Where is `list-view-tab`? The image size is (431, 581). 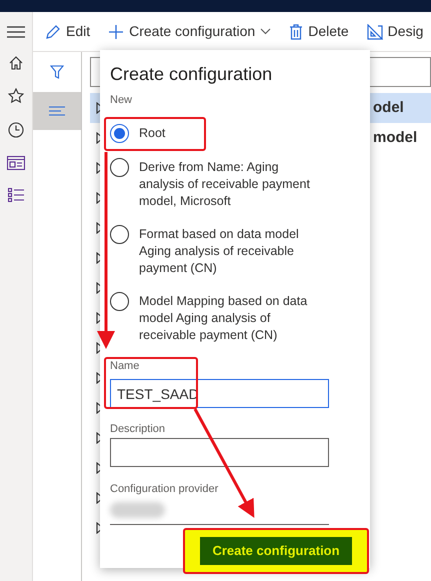
list-view-tab is located at coordinates (57, 111).